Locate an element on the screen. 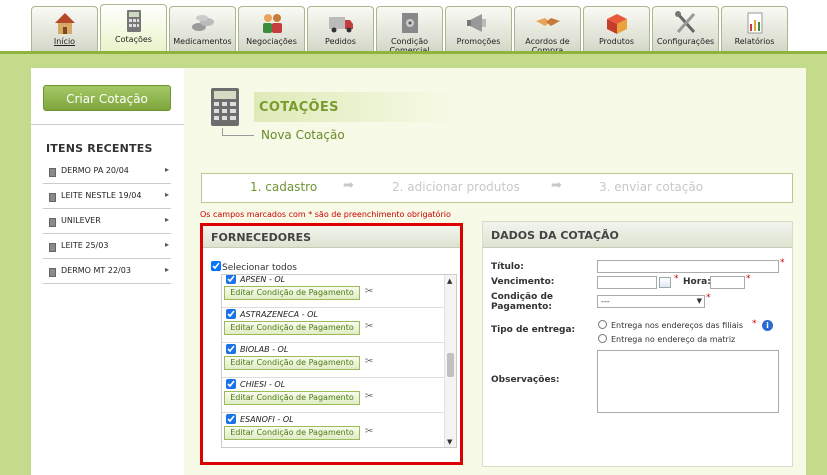 The height and width of the screenshot is (475, 827). page-title: COTAÇÕES is located at coordinates (299, 107).